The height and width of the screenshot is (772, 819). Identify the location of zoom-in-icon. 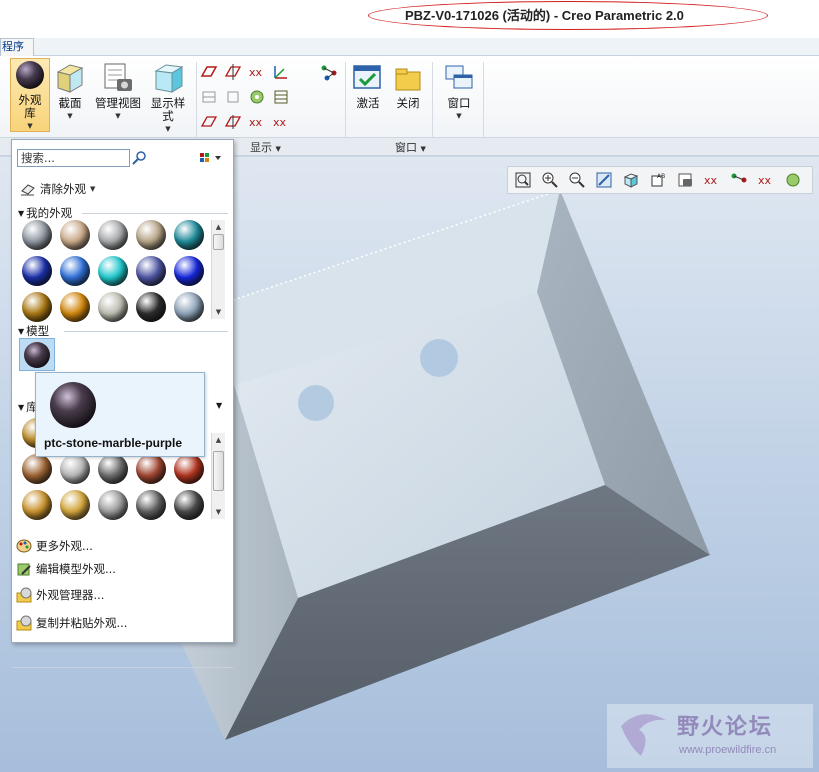
(550, 180).